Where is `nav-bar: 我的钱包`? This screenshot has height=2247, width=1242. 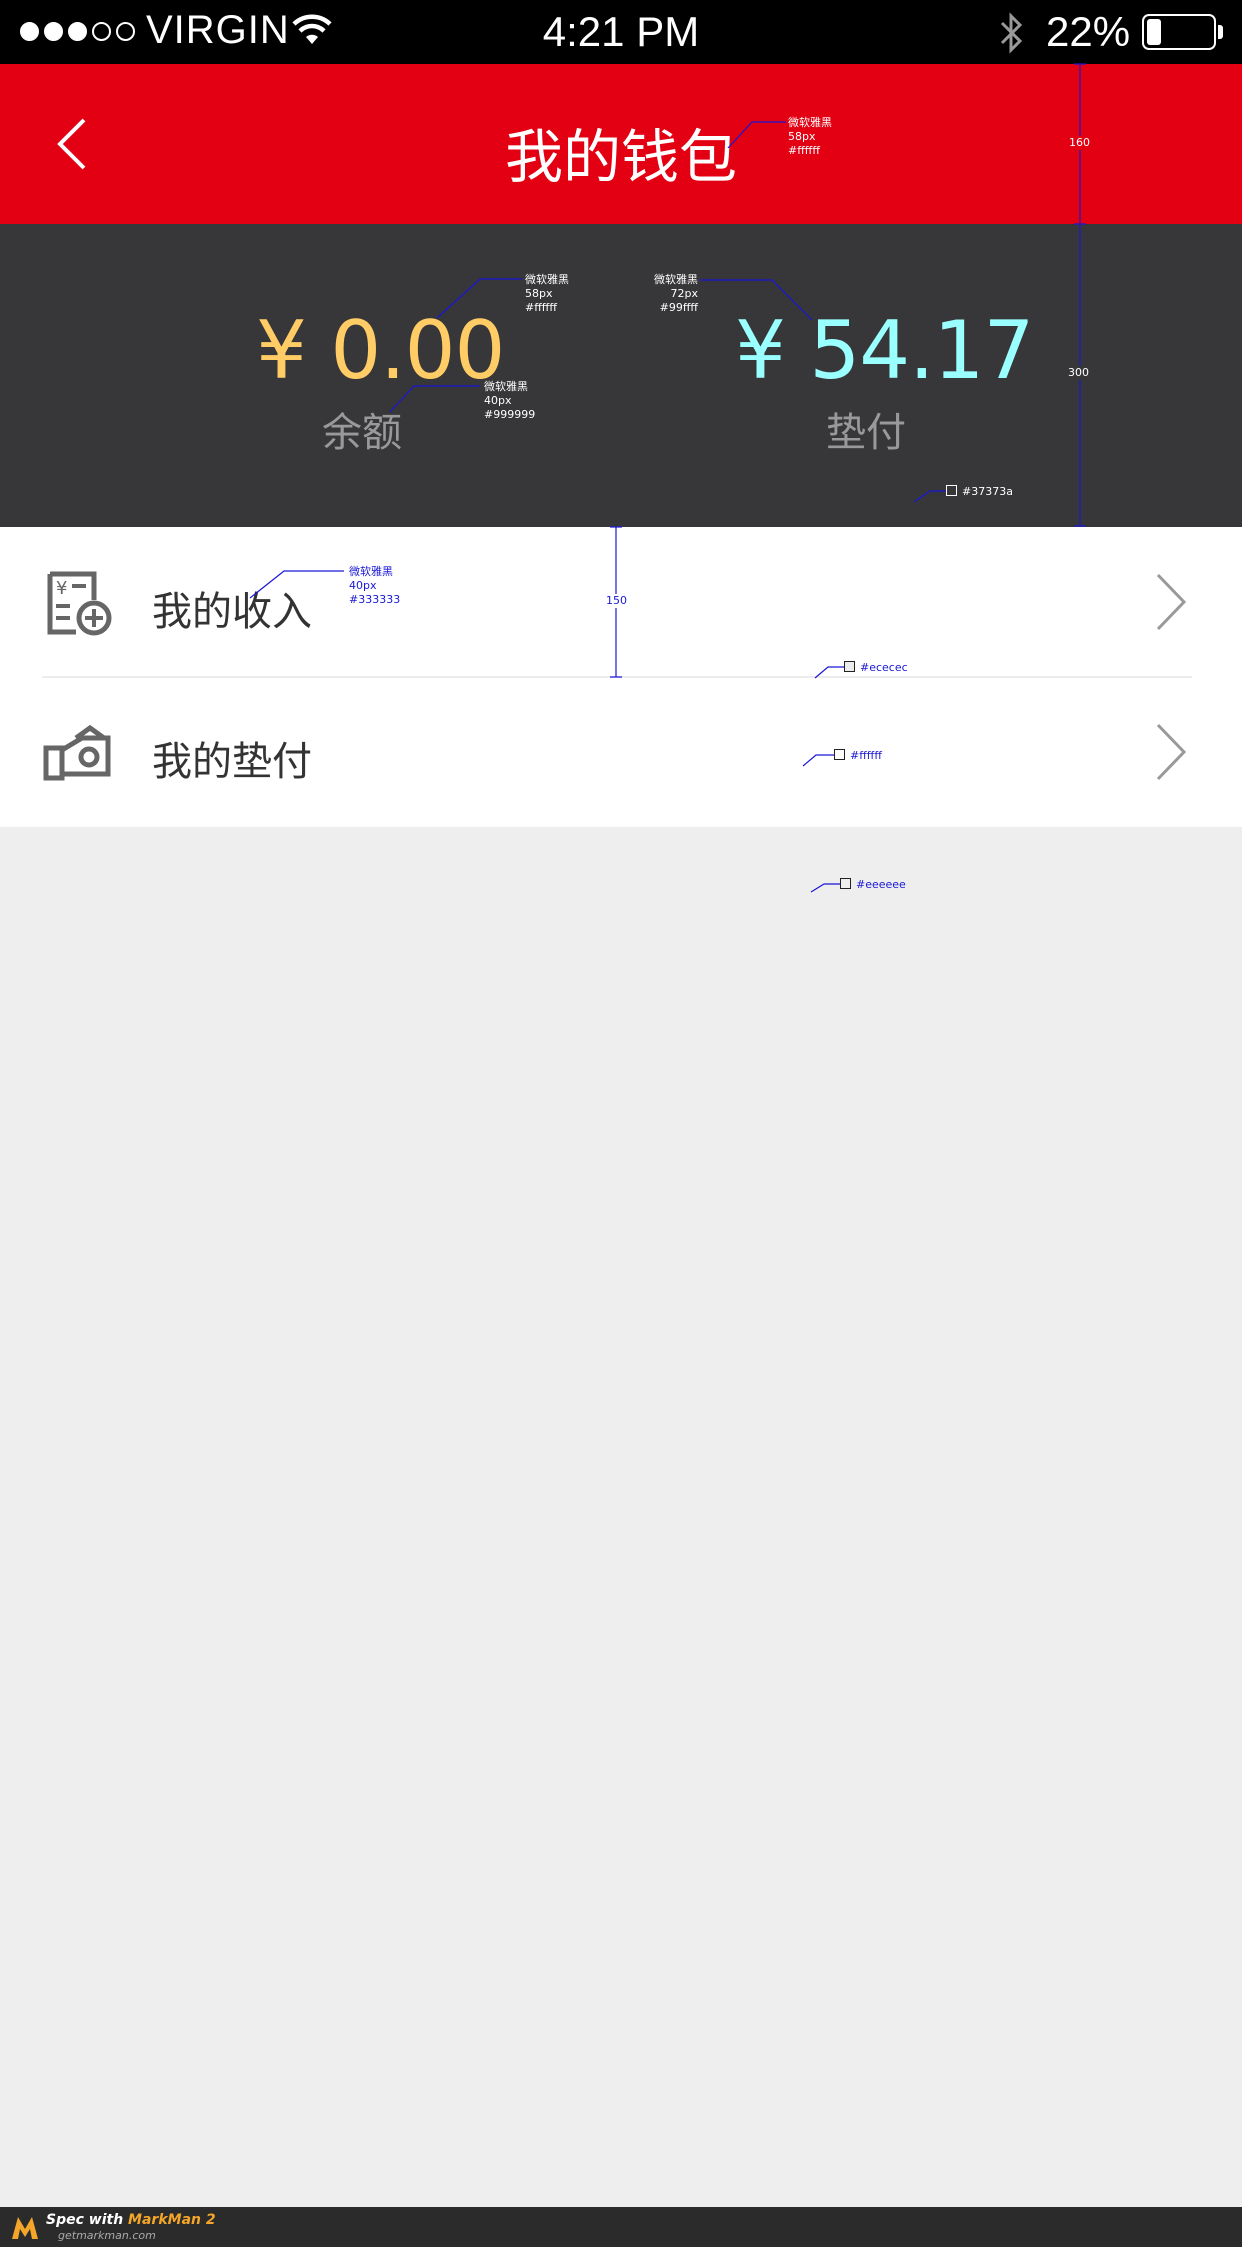 nav-bar: 我的钱包 is located at coordinates (621, 144).